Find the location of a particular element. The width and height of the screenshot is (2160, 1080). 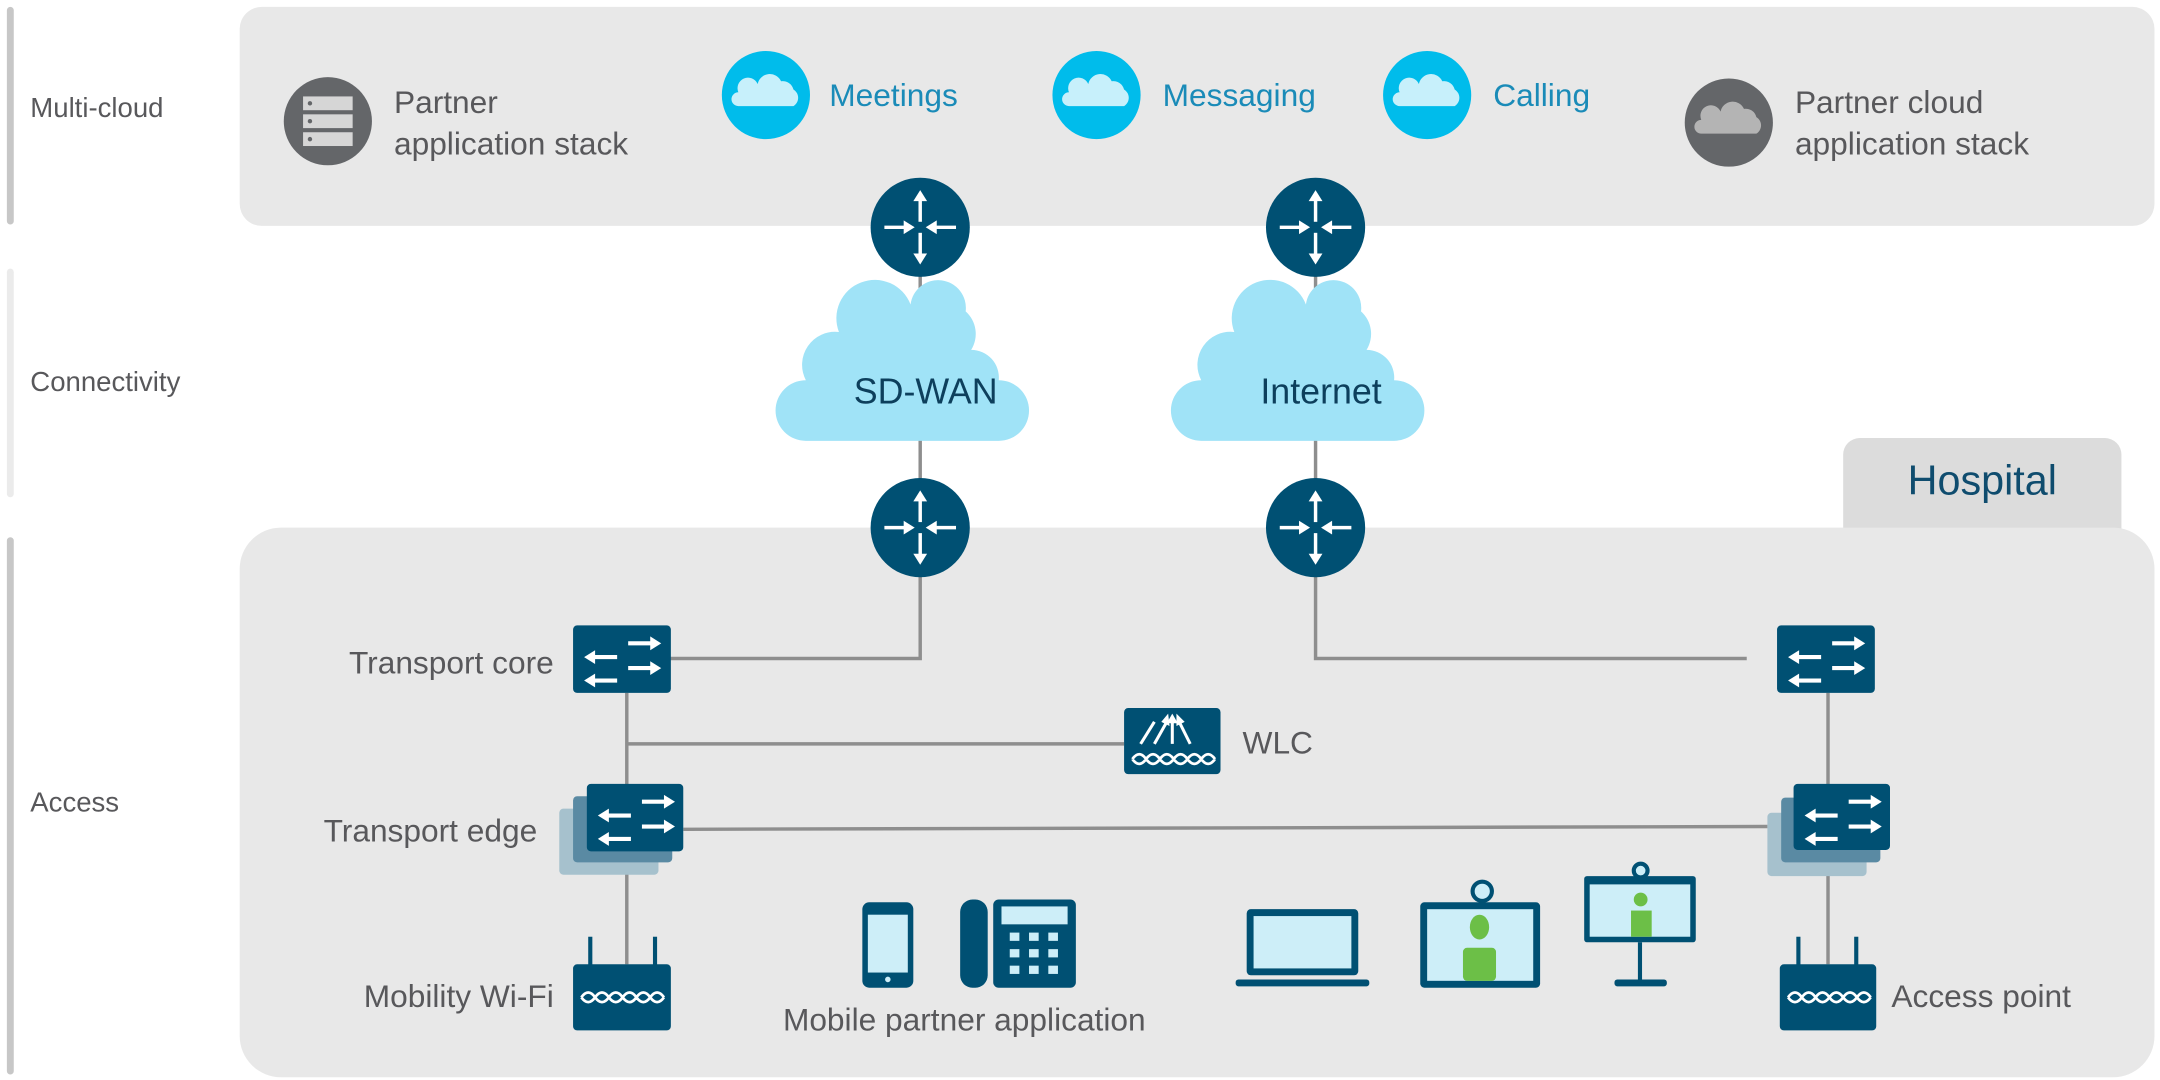

hospital-edge-switch-stack is located at coordinates (1828, 830).